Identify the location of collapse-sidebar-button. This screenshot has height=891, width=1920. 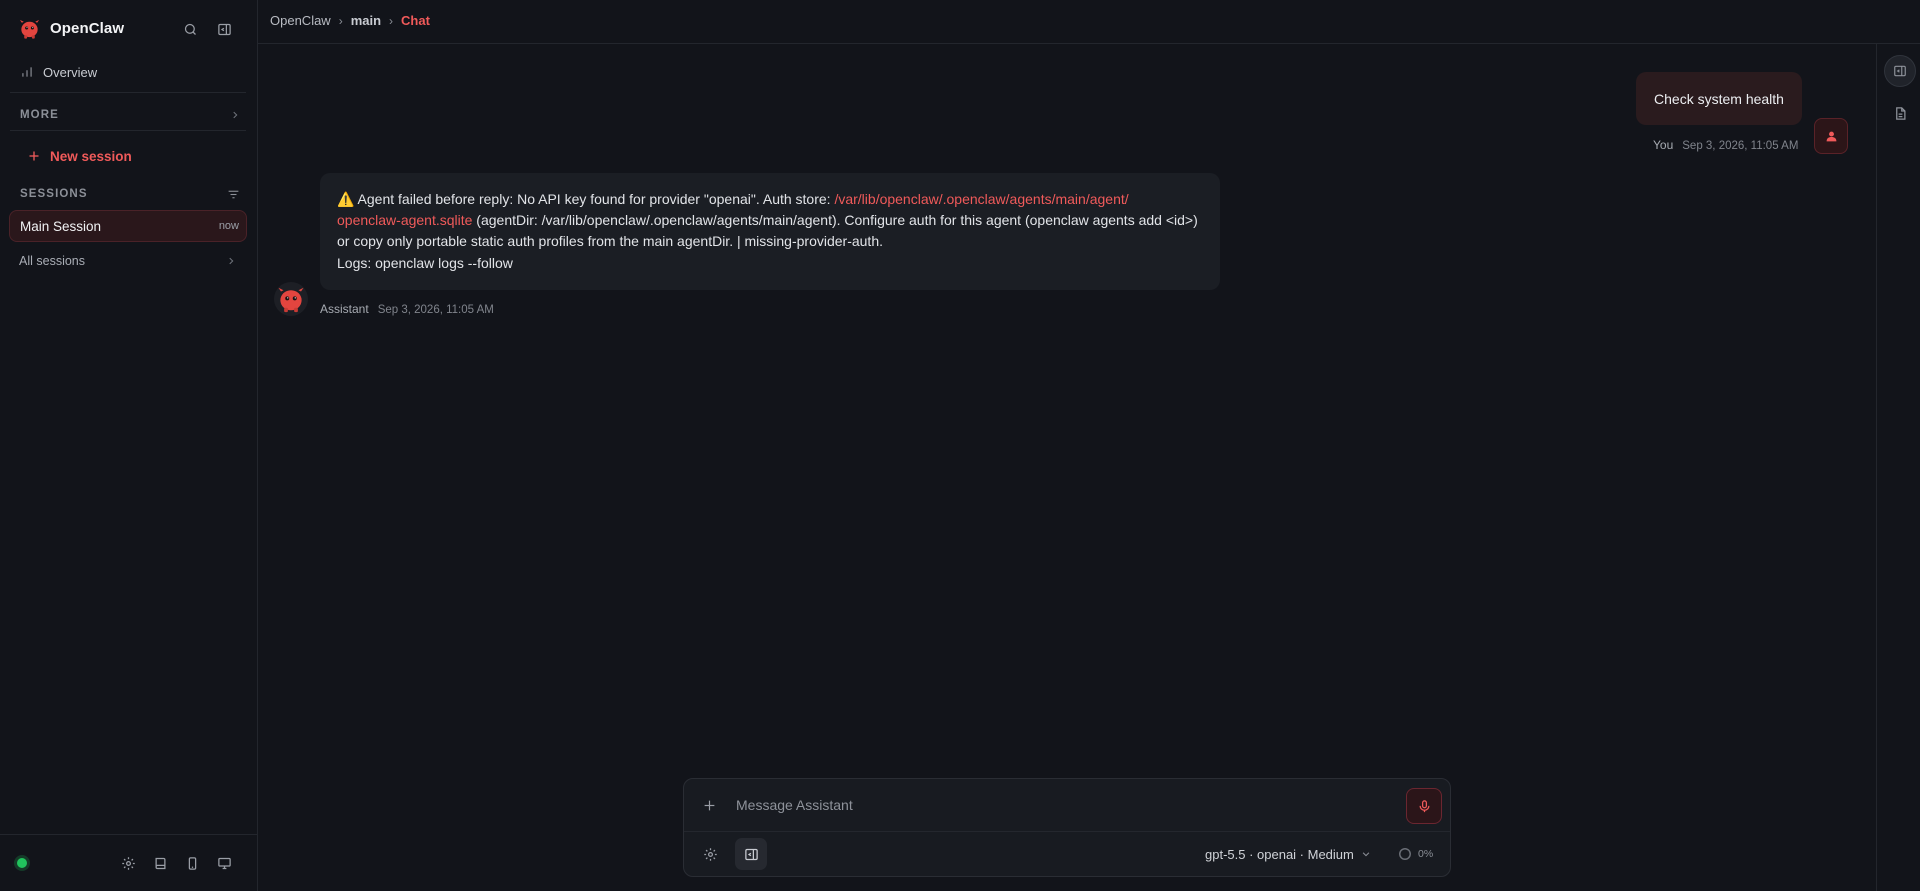
(224, 29).